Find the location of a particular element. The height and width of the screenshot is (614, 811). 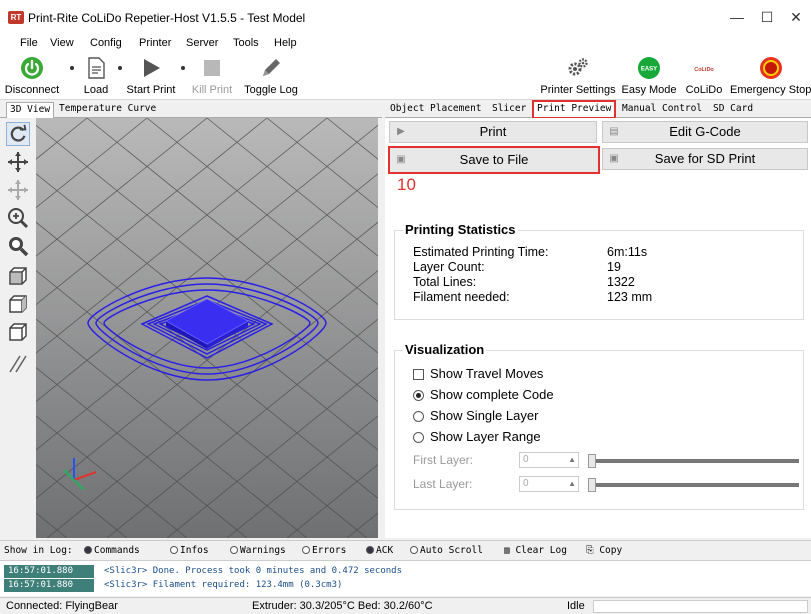

zoom-fit-icon is located at coordinates (18, 246).